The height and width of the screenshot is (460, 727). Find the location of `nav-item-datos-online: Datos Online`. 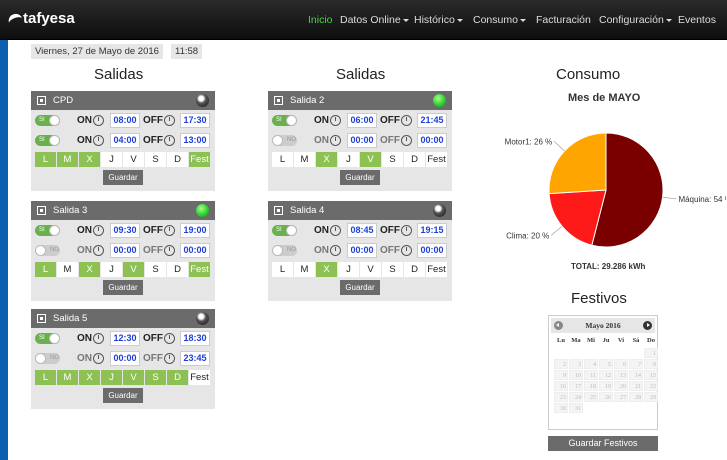

nav-item-datos-online: Datos Online is located at coordinates (374, 20).